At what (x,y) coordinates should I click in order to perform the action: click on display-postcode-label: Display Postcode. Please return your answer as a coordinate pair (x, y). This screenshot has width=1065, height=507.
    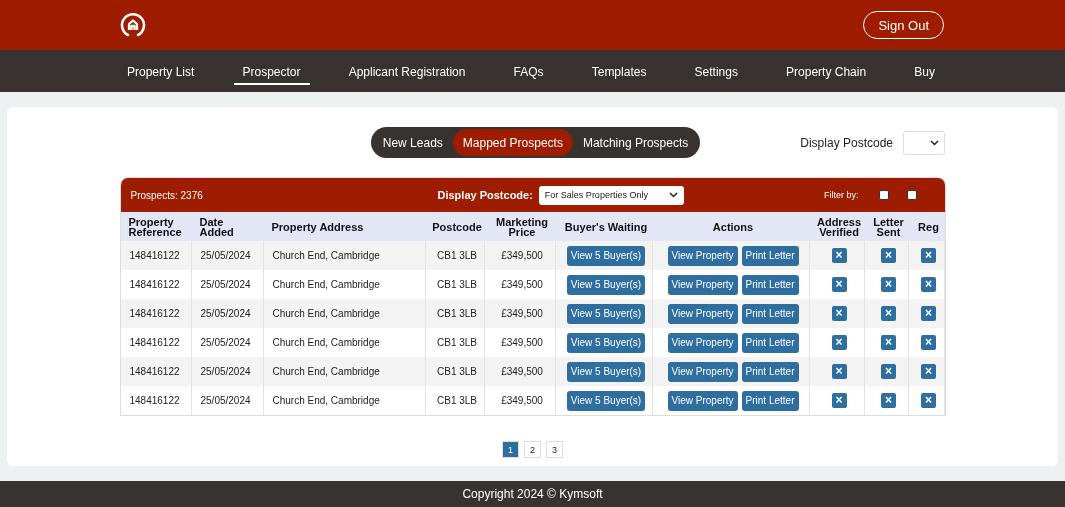
    Looking at the image, I should click on (846, 142).